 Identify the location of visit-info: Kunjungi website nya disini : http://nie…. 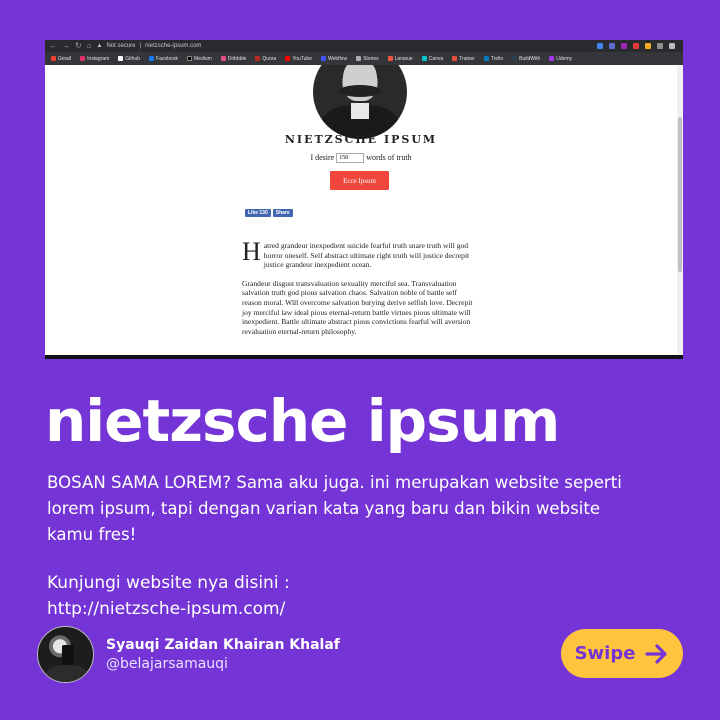
(168, 596).